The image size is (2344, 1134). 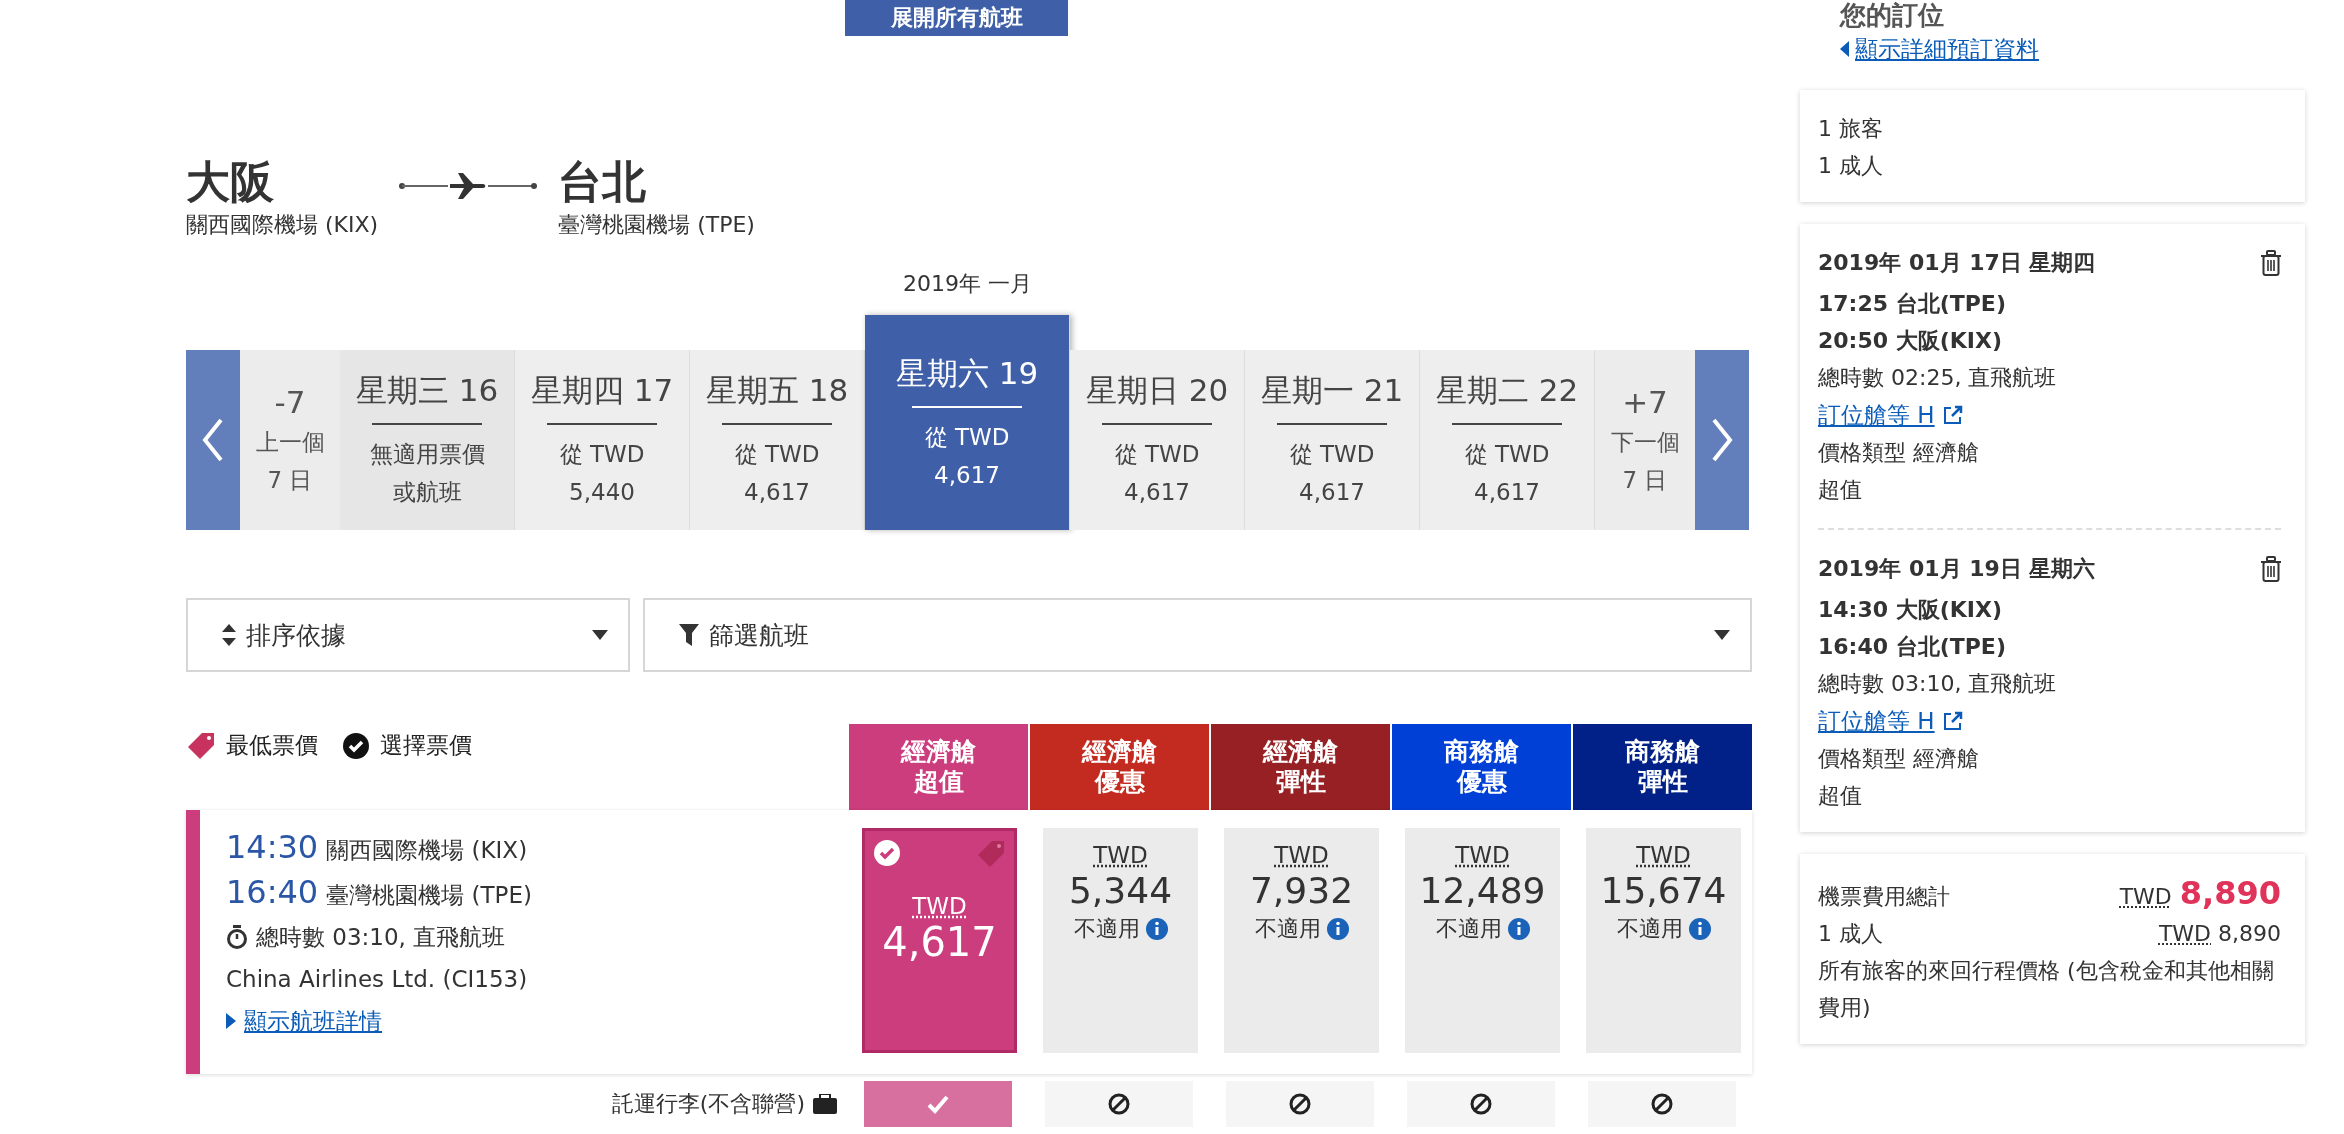 I want to click on selected-fare-legend: 選擇票價, so click(x=426, y=745).